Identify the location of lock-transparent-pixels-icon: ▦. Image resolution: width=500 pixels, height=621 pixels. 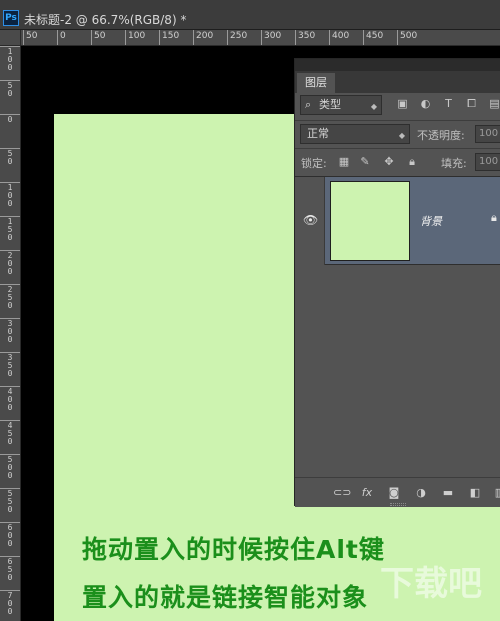
(344, 162).